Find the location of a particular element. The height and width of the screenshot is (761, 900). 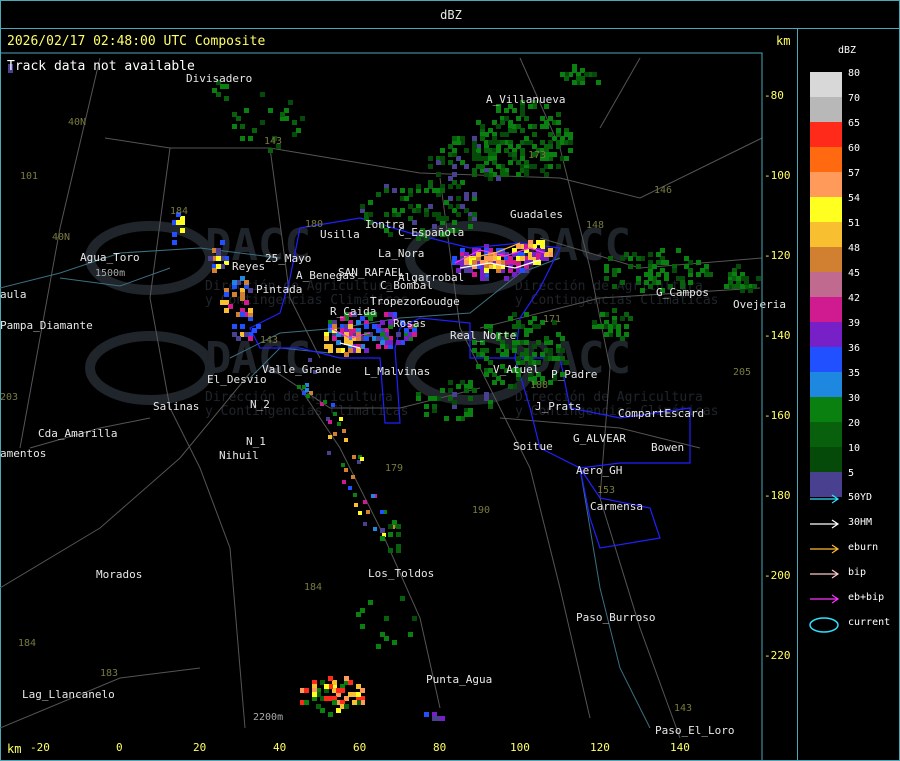

label-c-espanola: C_Española is located at coordinates (431, 232).